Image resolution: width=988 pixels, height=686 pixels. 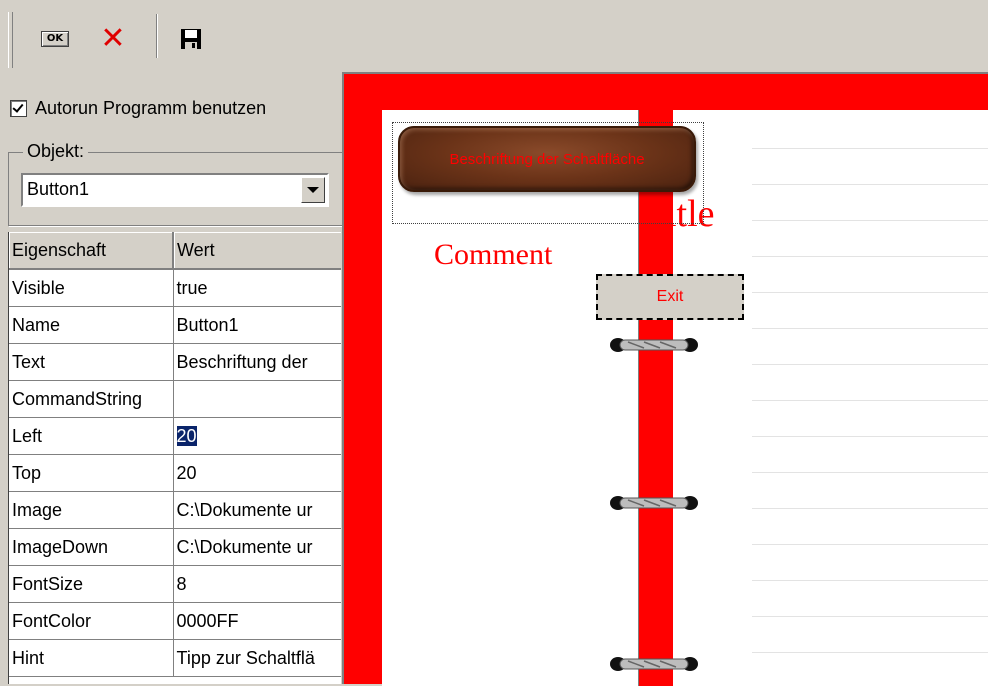 I want to click on autorun-label: Autorun Programm benutzen, so click(x=151, y=107).